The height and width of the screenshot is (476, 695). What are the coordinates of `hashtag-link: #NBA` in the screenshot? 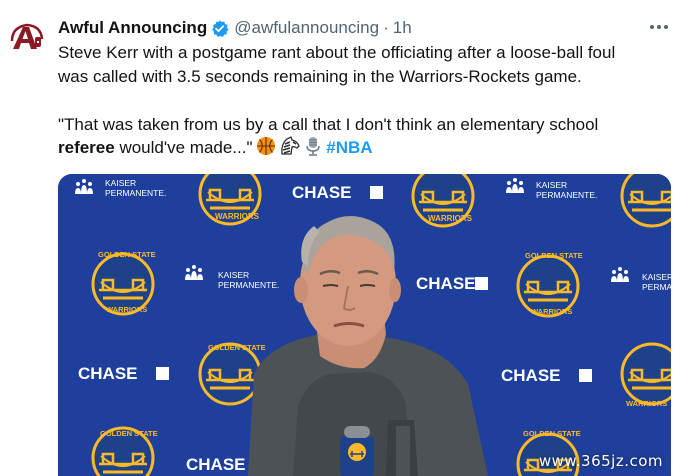 It's located at (349, 147).